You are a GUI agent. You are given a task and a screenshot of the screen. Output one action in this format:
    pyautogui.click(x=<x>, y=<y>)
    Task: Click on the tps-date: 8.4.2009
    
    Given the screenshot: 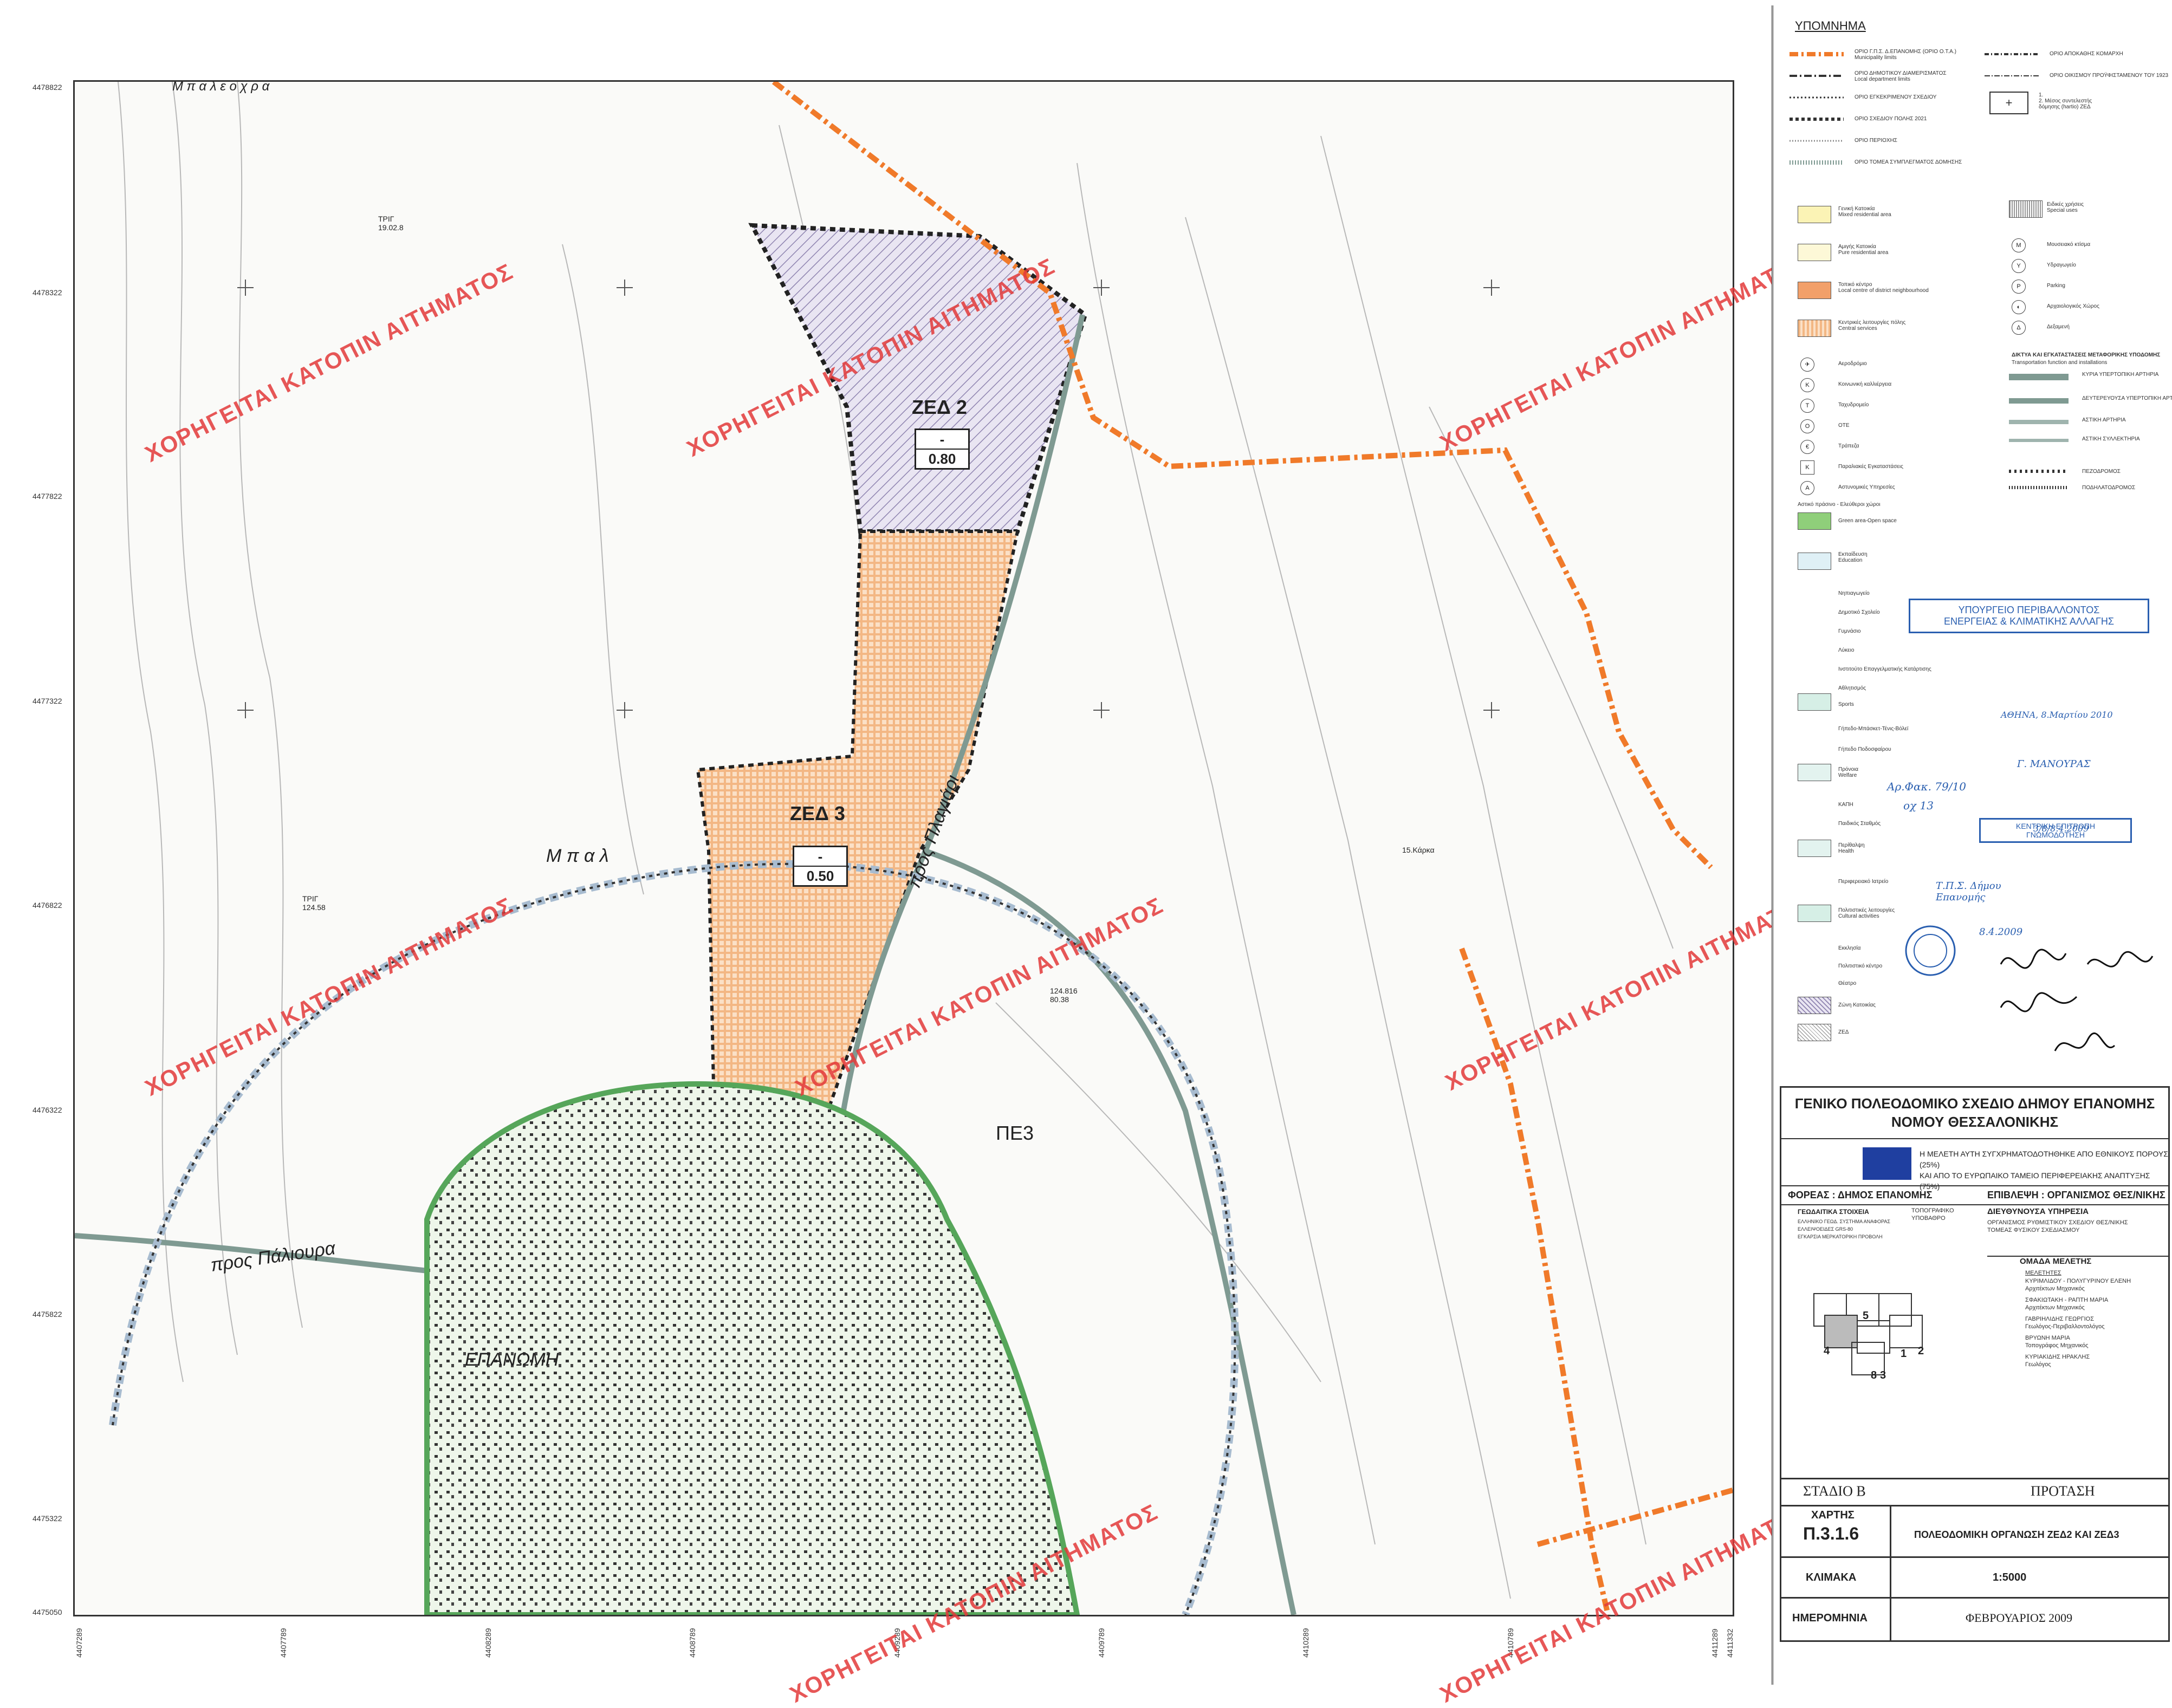 What is the action you would take?
    pyautogui.click(x=2001, y=932)
    